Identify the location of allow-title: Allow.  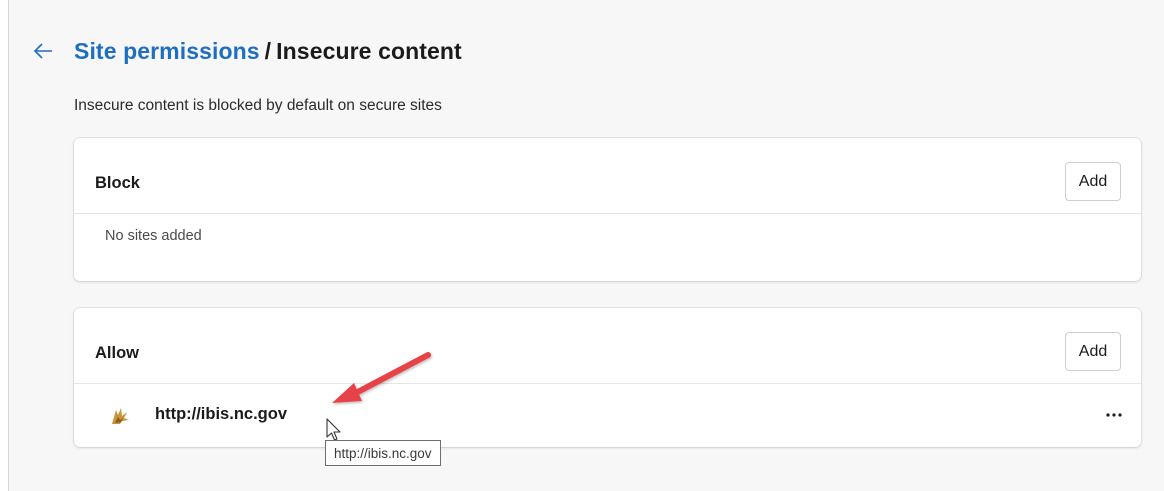
(117, 353).